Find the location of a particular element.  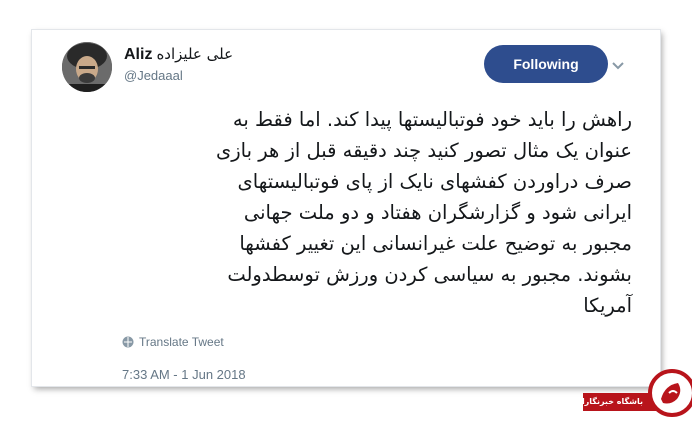

user-handle: @Jedaaal is located at coordinates (153, 75).